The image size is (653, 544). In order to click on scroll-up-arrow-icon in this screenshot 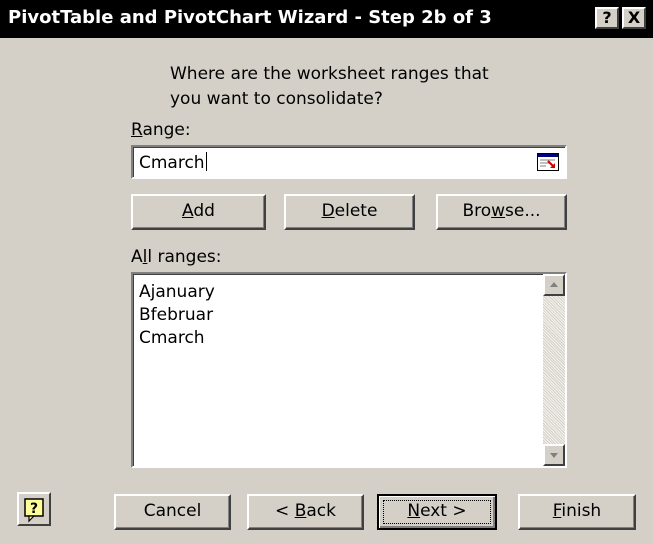, I will do `click(554, 284)`.